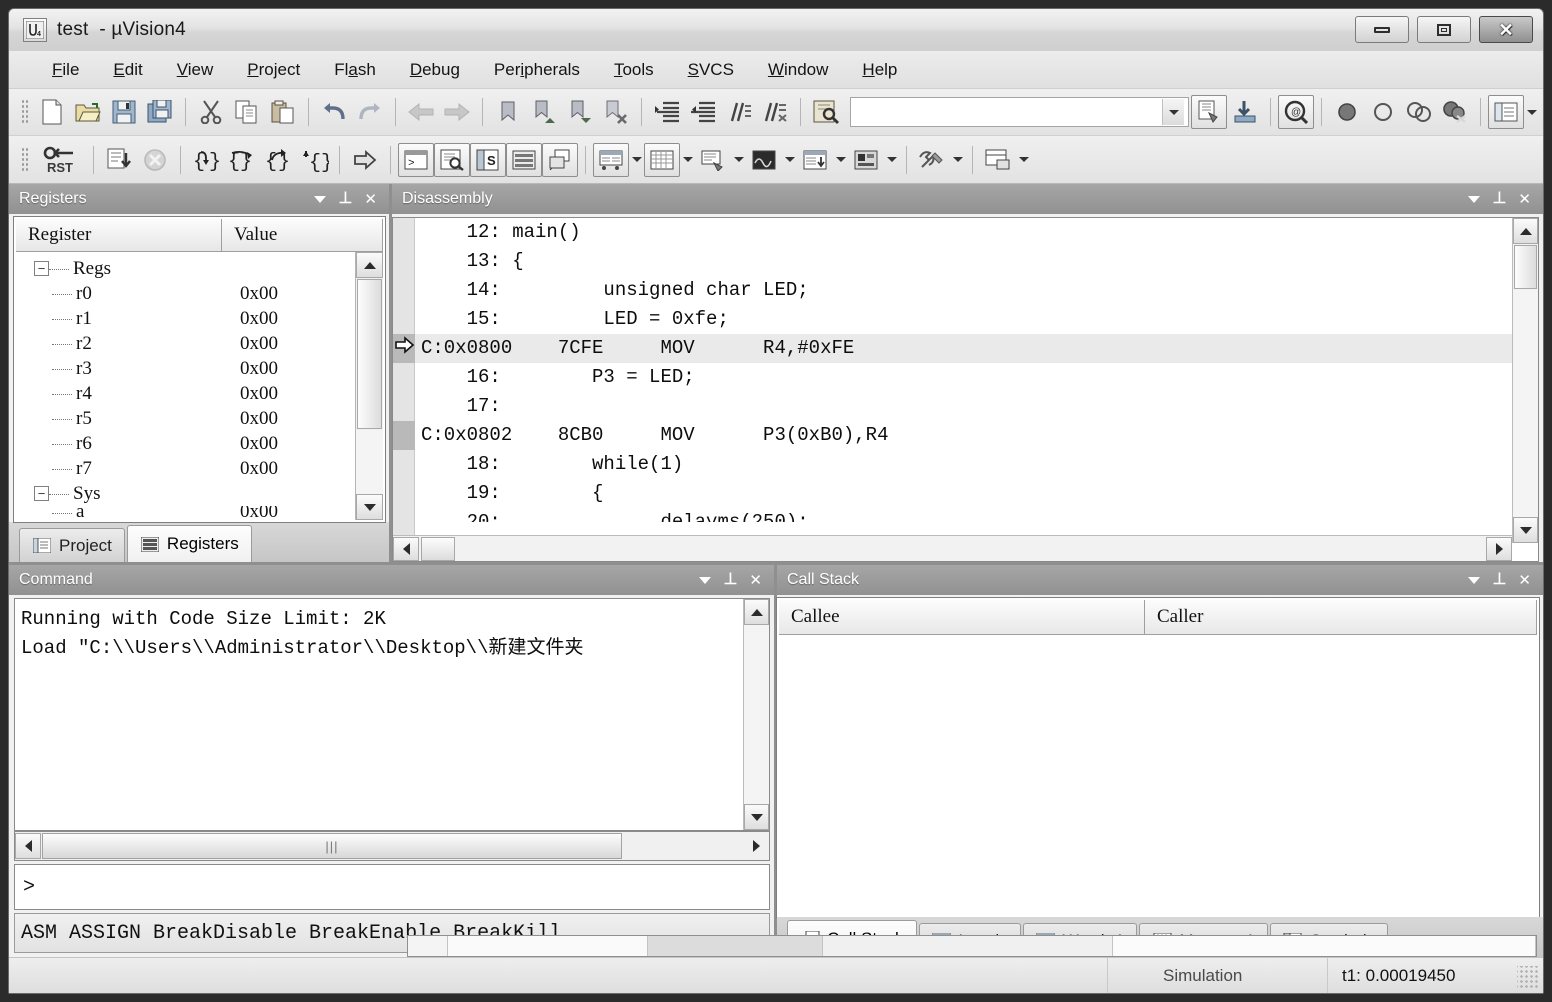 Image resolution: width=1552 pixels, height=1002 pixels. Describe the element at coordinates (976, 319) in the screenshot. I see `disassembly-line: 15: LED = 0xfe;` at that location.